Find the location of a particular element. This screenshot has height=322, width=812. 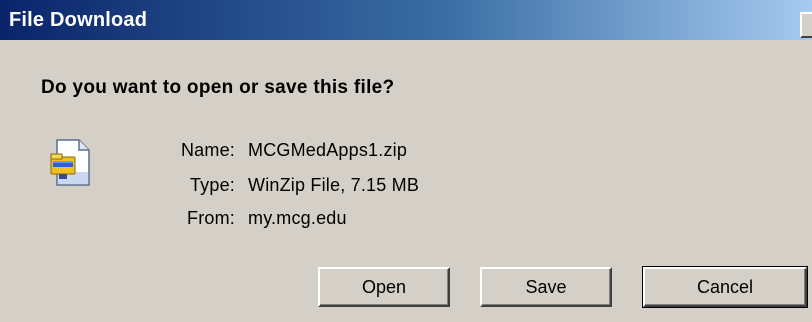

file-type-row: Type: WinZip File, 7.15 MB is located at coordinates (406, 187).